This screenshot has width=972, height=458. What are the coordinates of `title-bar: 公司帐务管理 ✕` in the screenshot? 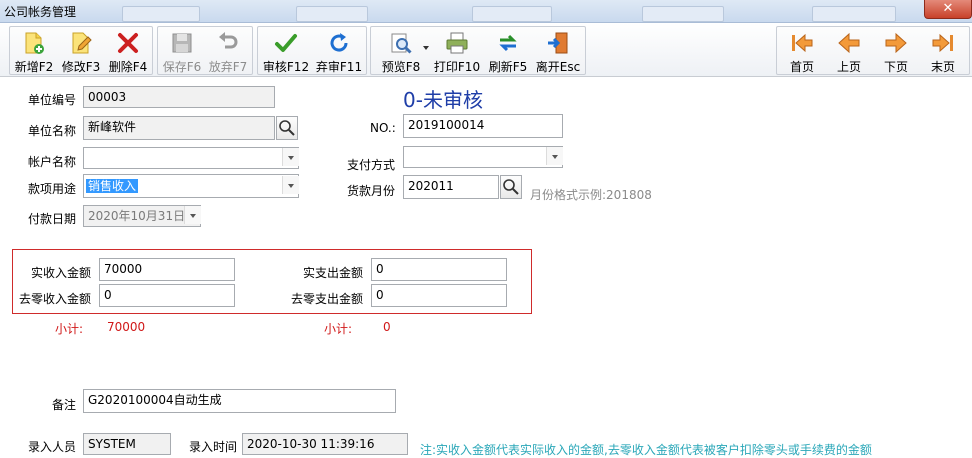 It's located at (486, 11).